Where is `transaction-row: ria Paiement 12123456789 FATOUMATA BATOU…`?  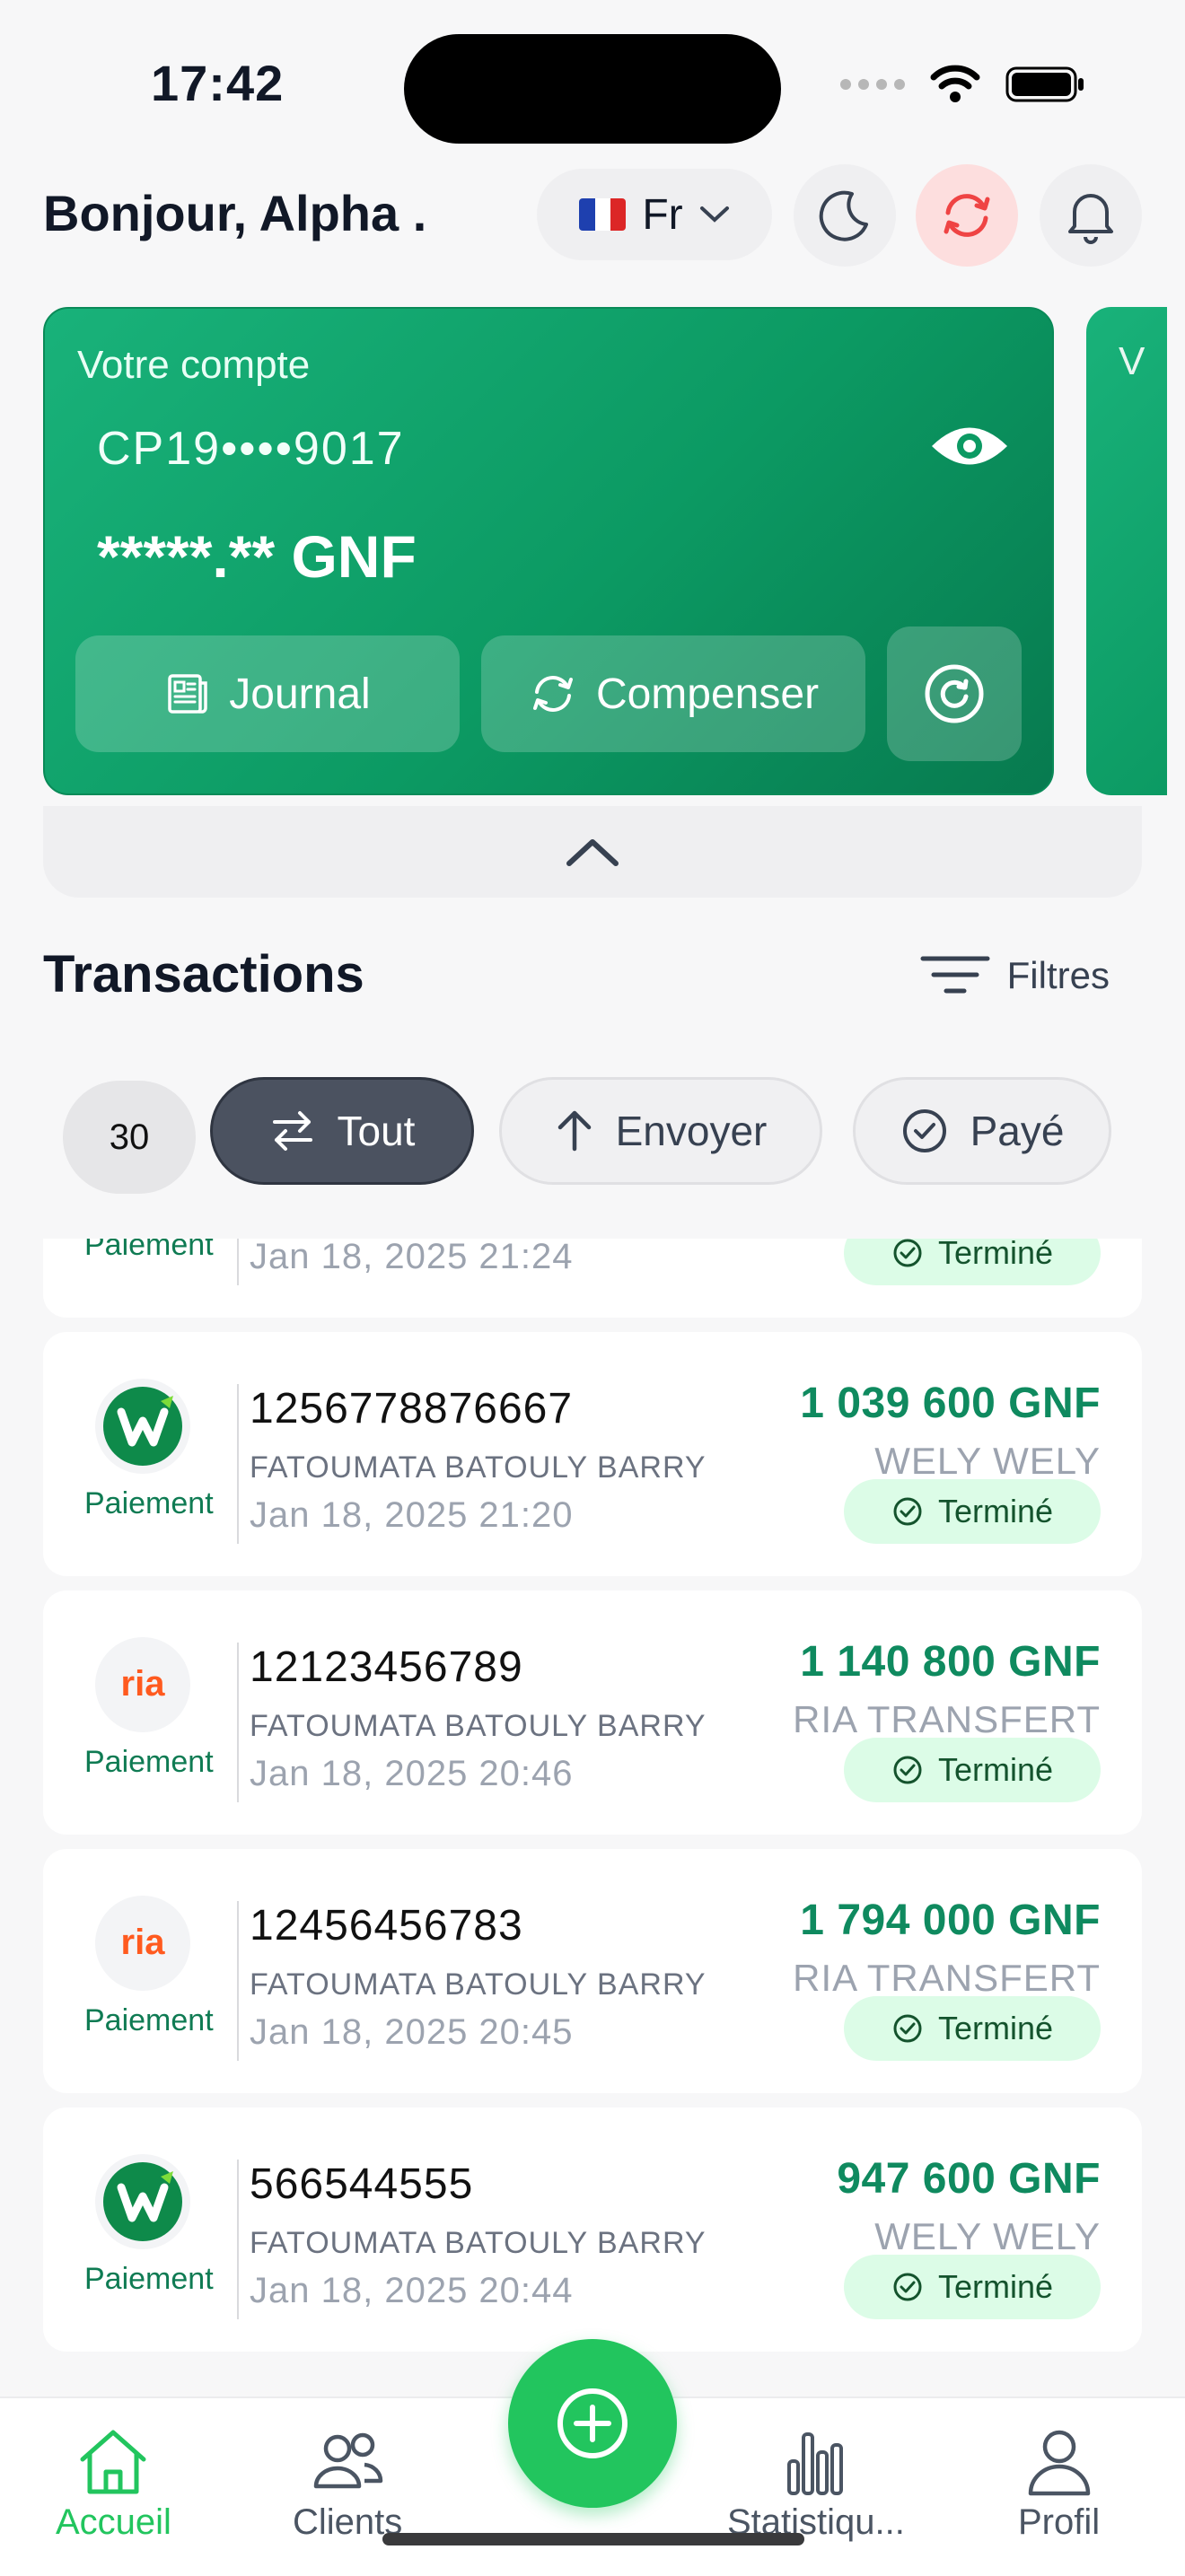
transaction-row: ria Paiement 12123456789 FATOUMATA BATOU… is located at coordinates (592, 1712).